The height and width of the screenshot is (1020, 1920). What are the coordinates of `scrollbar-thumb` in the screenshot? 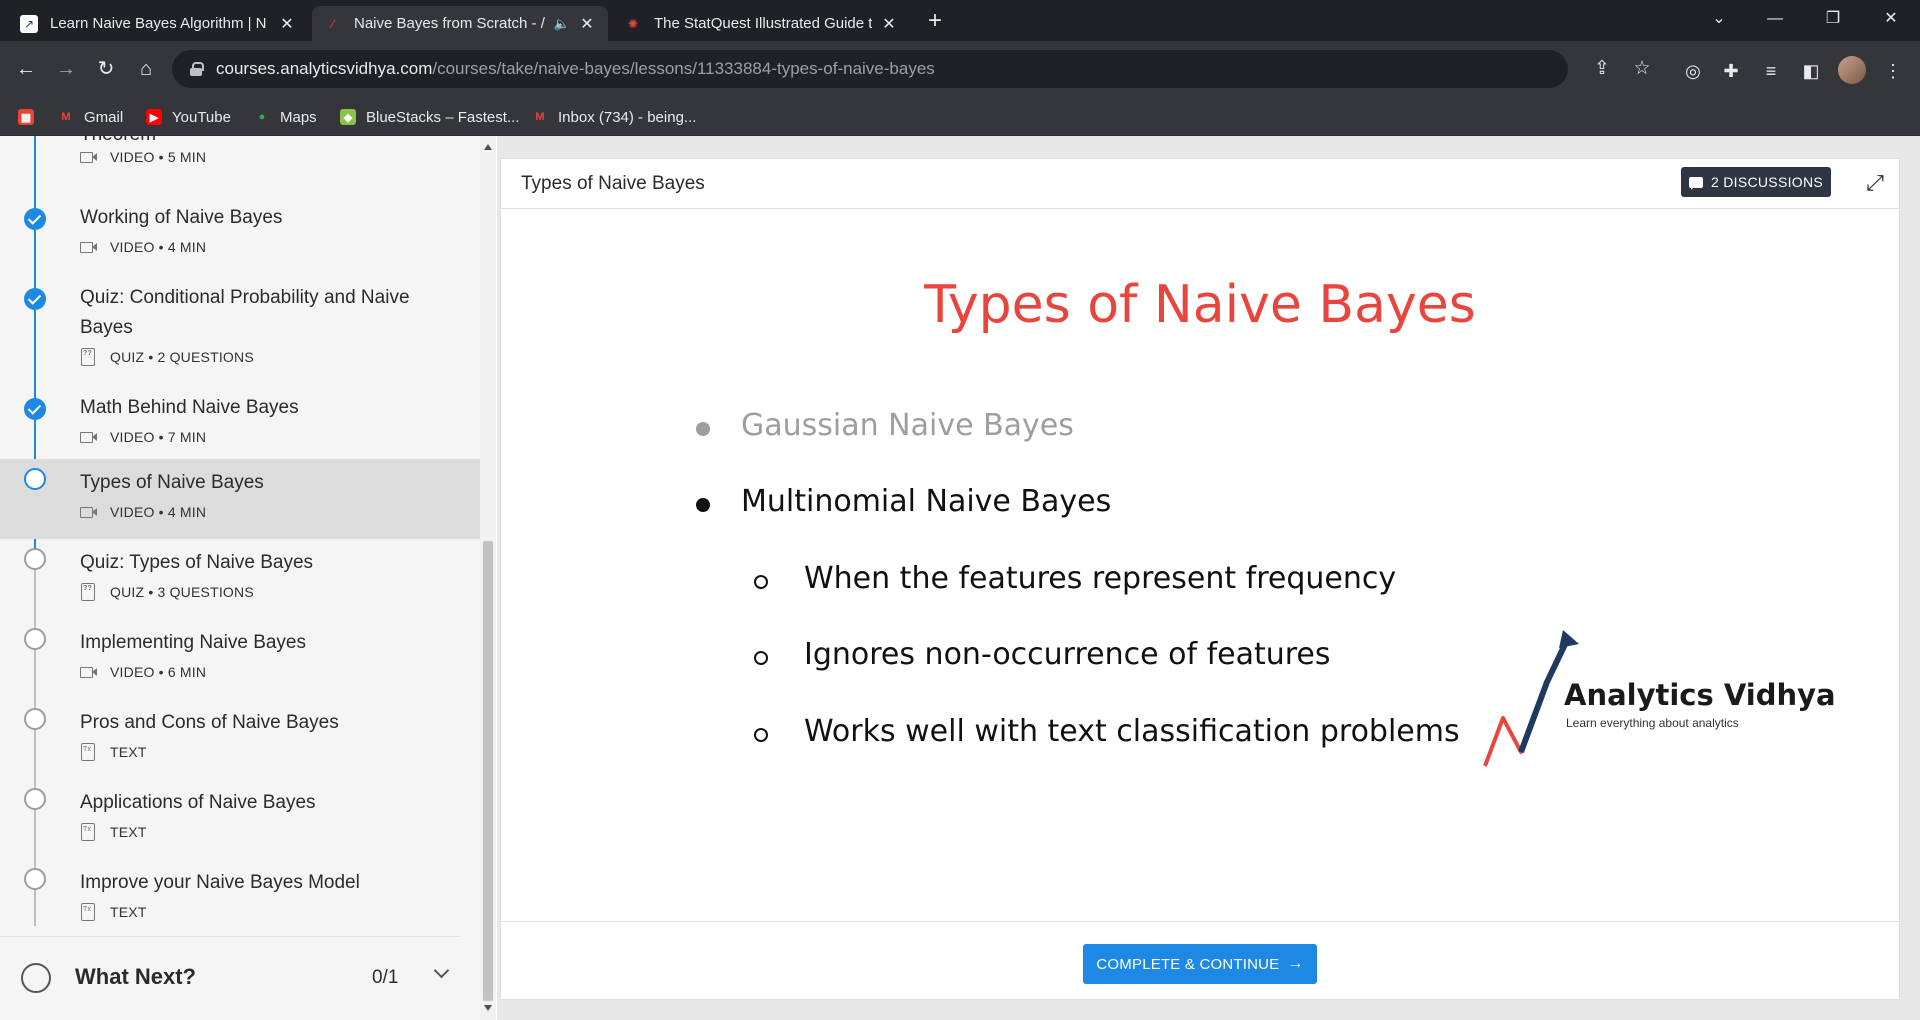 It's located at (488, 771).